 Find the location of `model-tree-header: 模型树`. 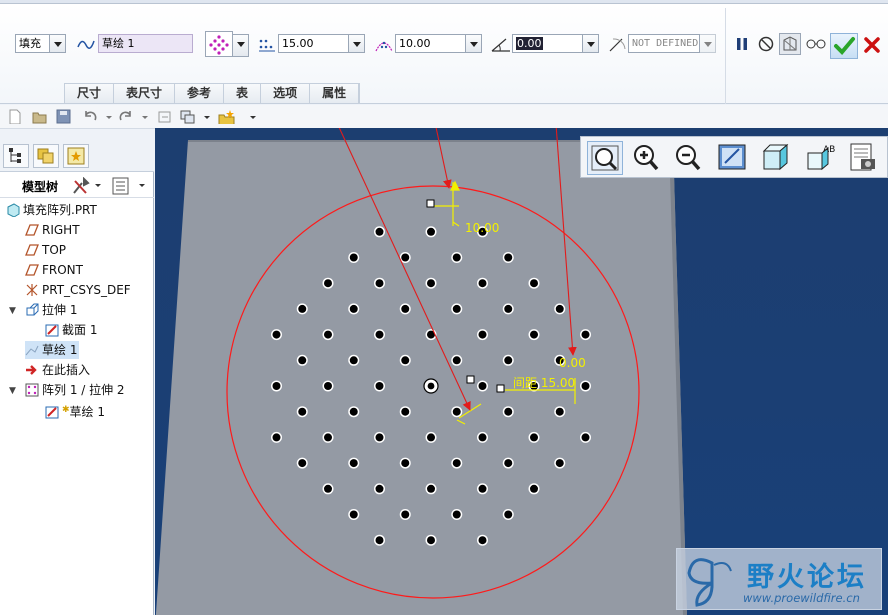

model-tree-header: 模型树 is located at coordinates (77, 185).